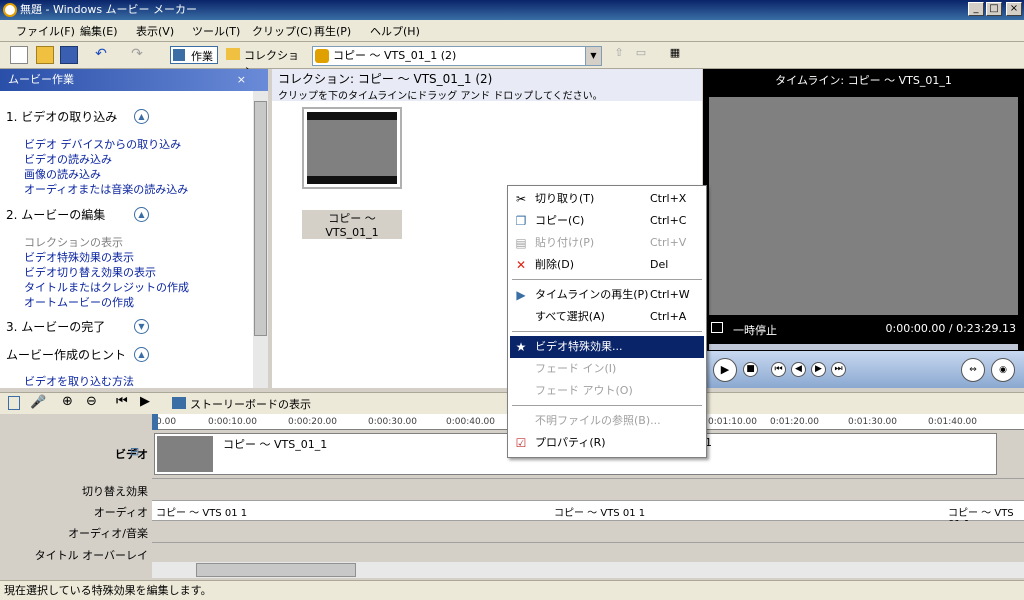  I want to click on menu-play: 再生(P), so click(332, 31).